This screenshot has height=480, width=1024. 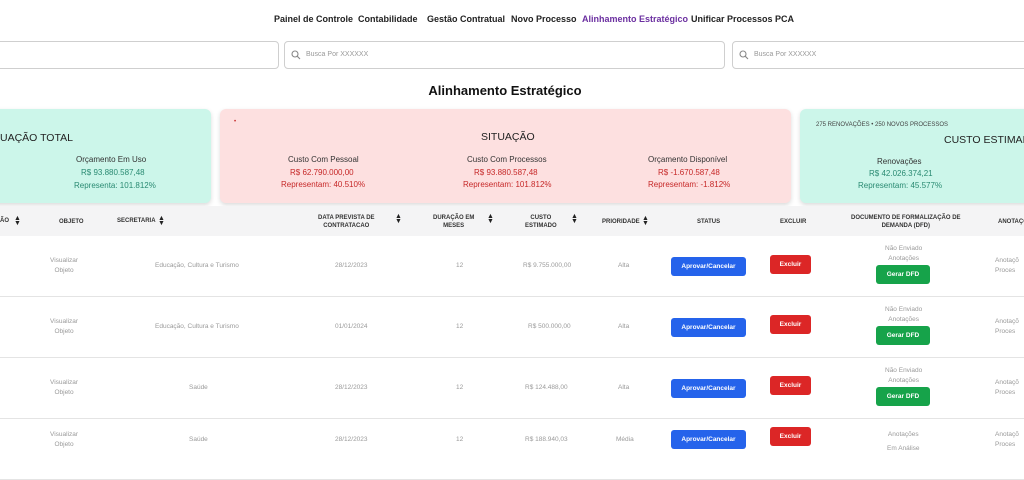 I want to click on card-title: CUSTO ESTIMADO, so click(x=984, y=140).